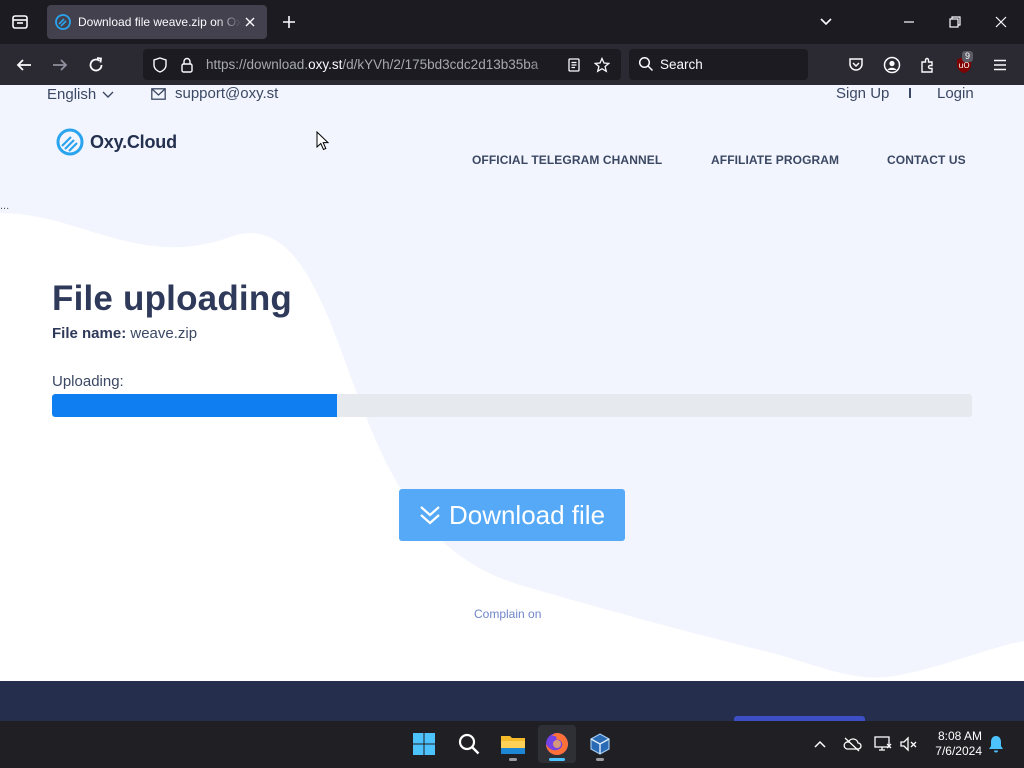 The width and height of the screenshot is (1024, 768). What do you see at coordinates (20, 22) in the screenshot?
I see `tab-list-icon` at bounding box center [20, 22].